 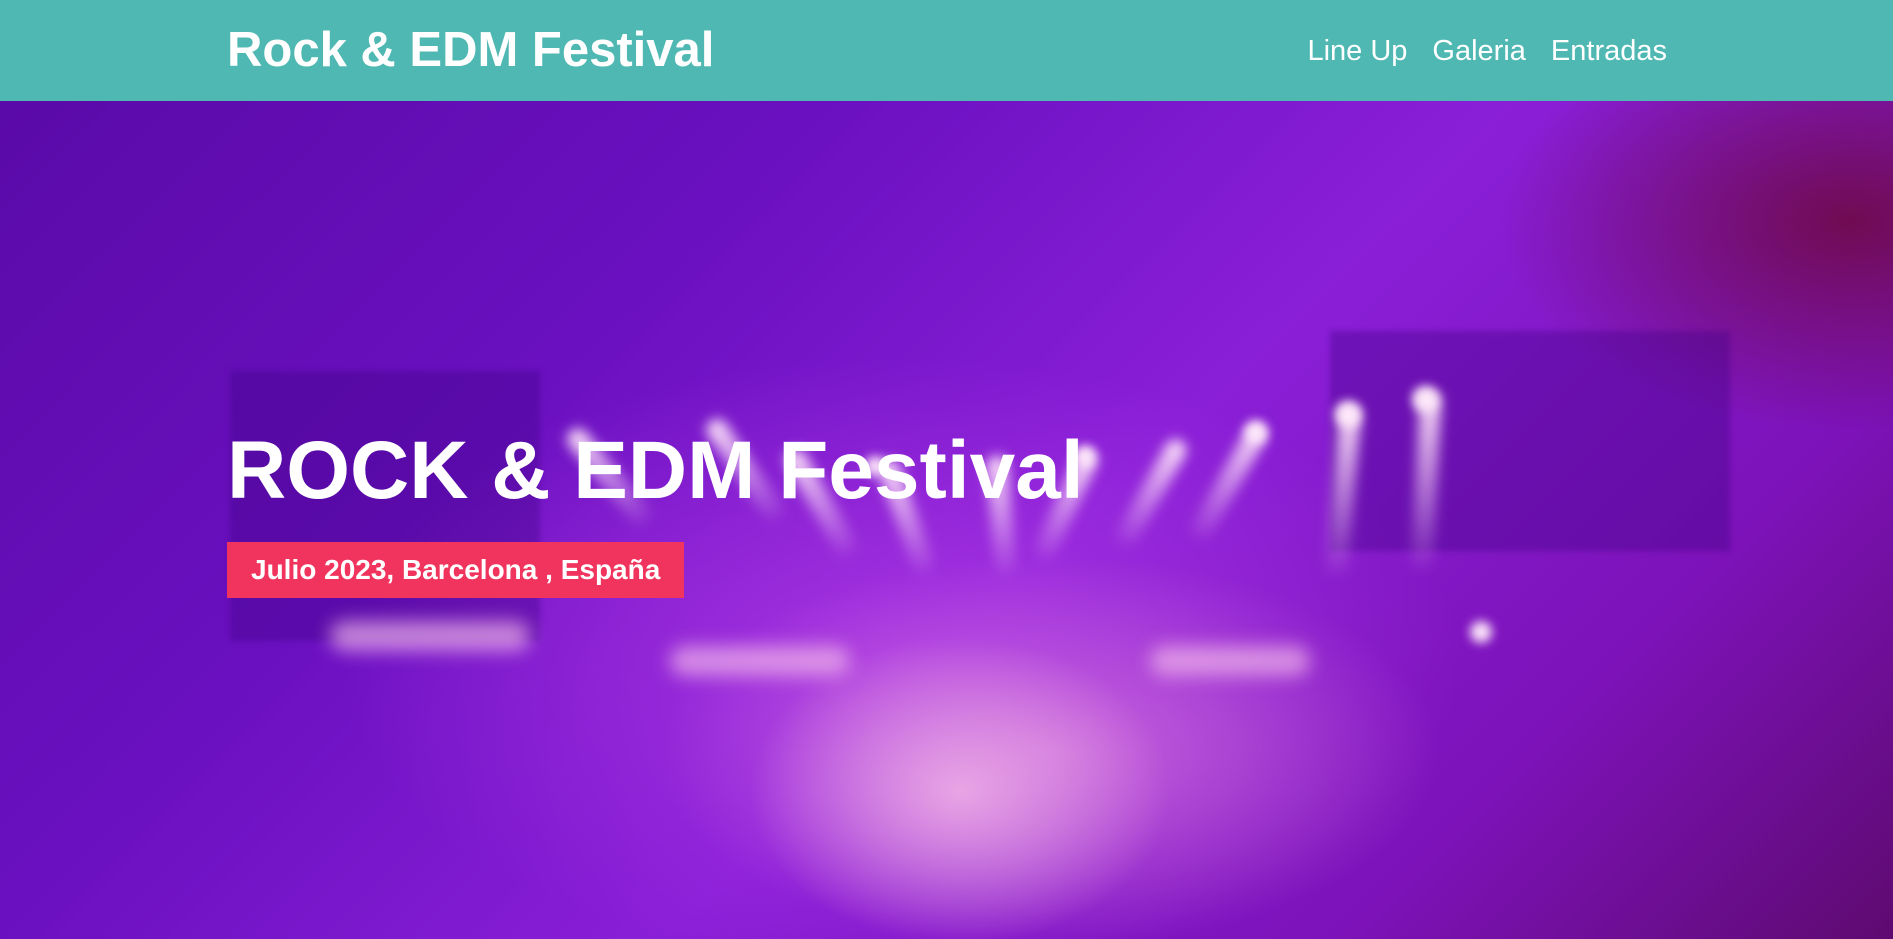 What do you see at coordinates (1357, 51) in the screenshot?
I see `nav-link-line-up: Line Up` at bounding box center [1357, 51].